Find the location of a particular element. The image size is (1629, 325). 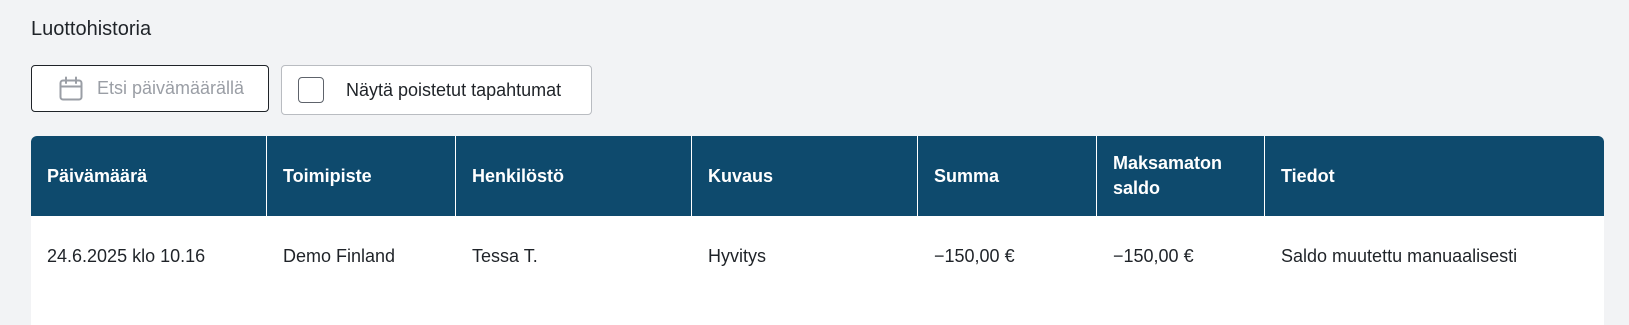

cell-description: Hyvitys is located at coordinates (737, 255).